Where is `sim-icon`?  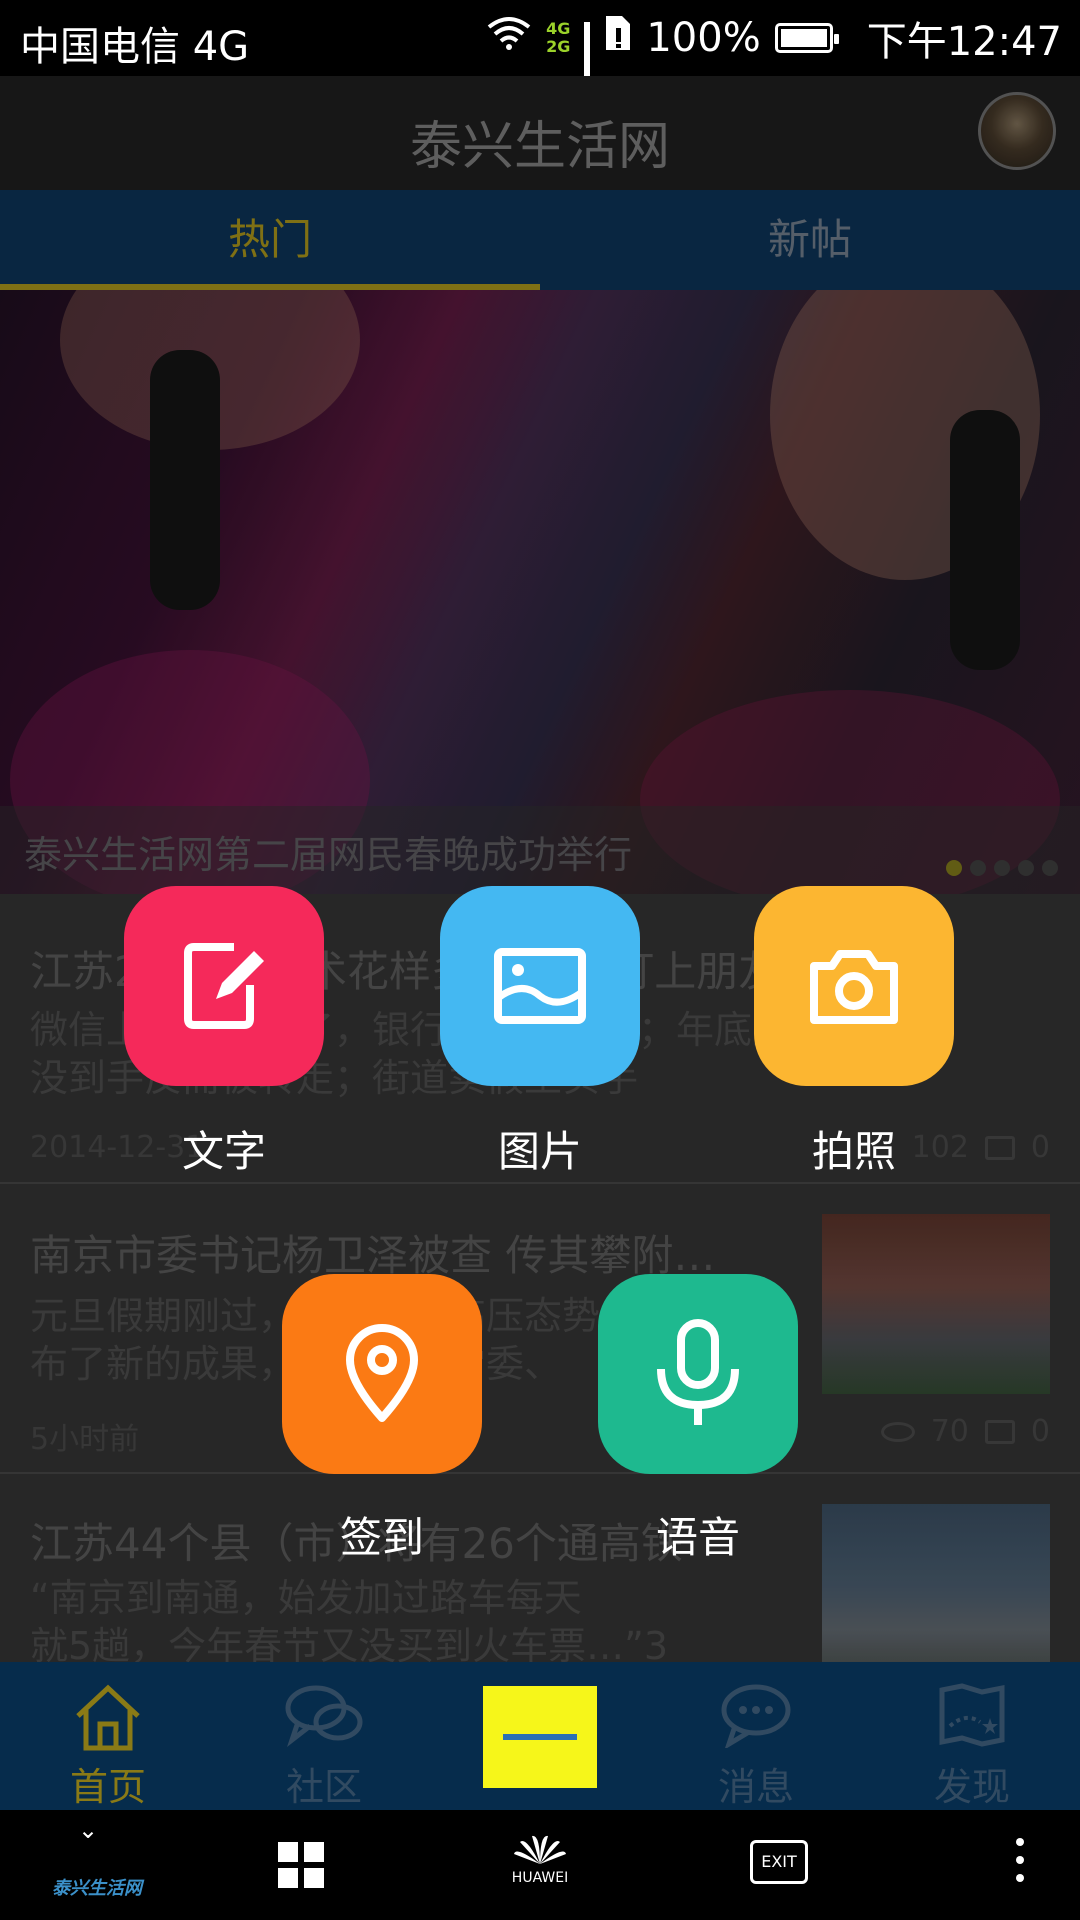
sim-icon is located at coordinates (618, 38).